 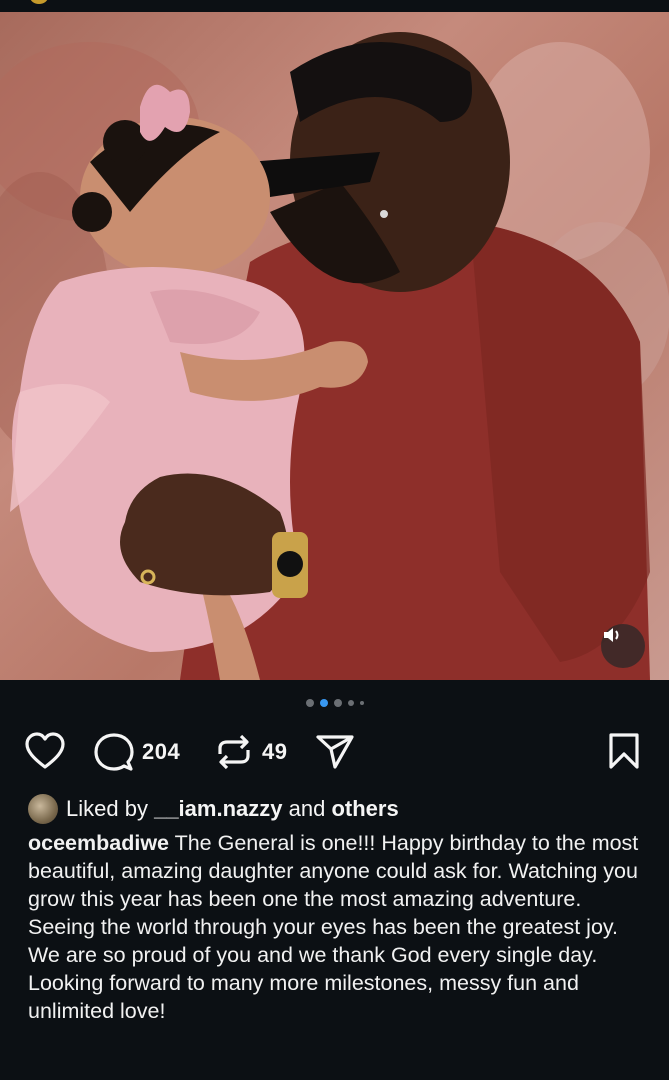 I want to click on post-action-bar: 204 49, so click(x=334, y=751).